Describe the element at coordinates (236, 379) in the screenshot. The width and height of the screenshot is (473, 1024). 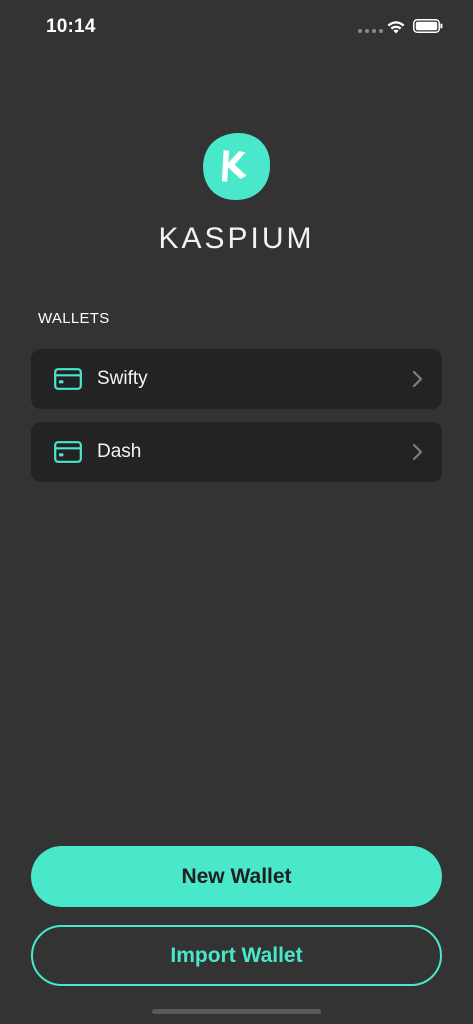
I see `wallet-item-swifty: Swifty` at that location.